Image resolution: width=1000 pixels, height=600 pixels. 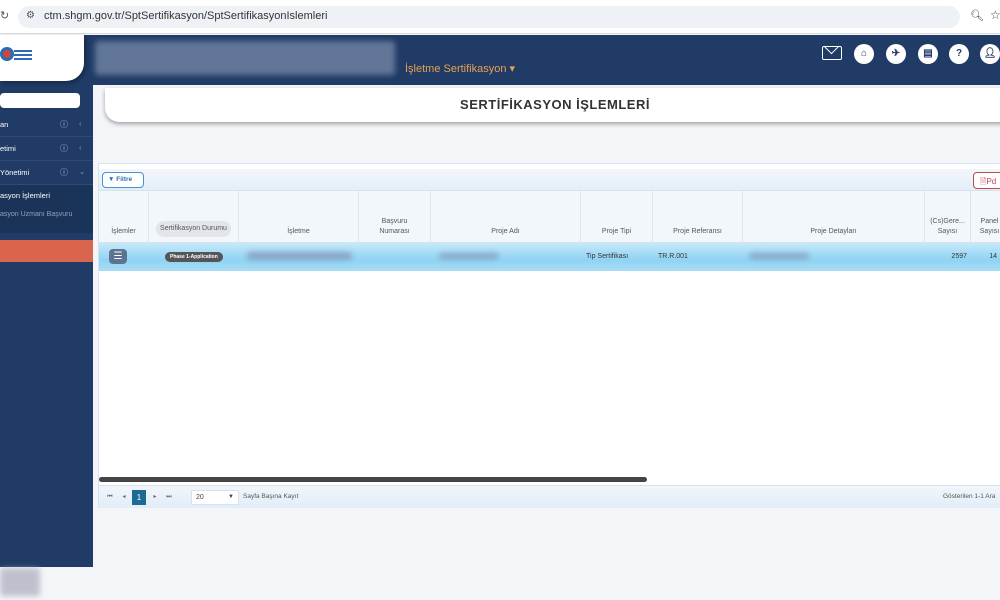 What do you see at coordinates (30, 15) in the screenshot?
I see `site-settings-icon: ⚙` at bounding box center [30, 15].